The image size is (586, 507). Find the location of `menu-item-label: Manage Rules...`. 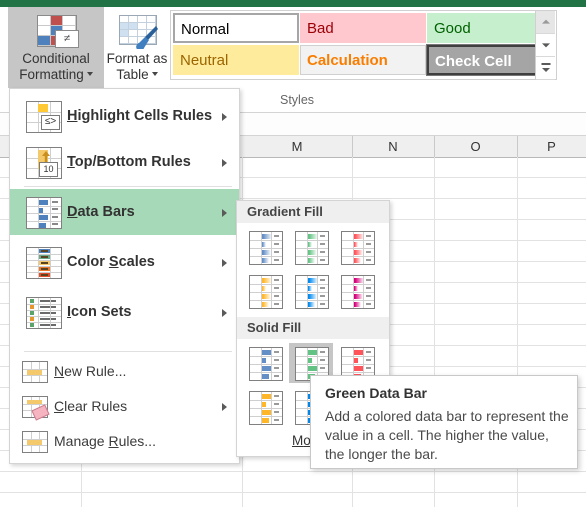

menu-item-label: Manage Rules... is located at coordinates (105, 441).